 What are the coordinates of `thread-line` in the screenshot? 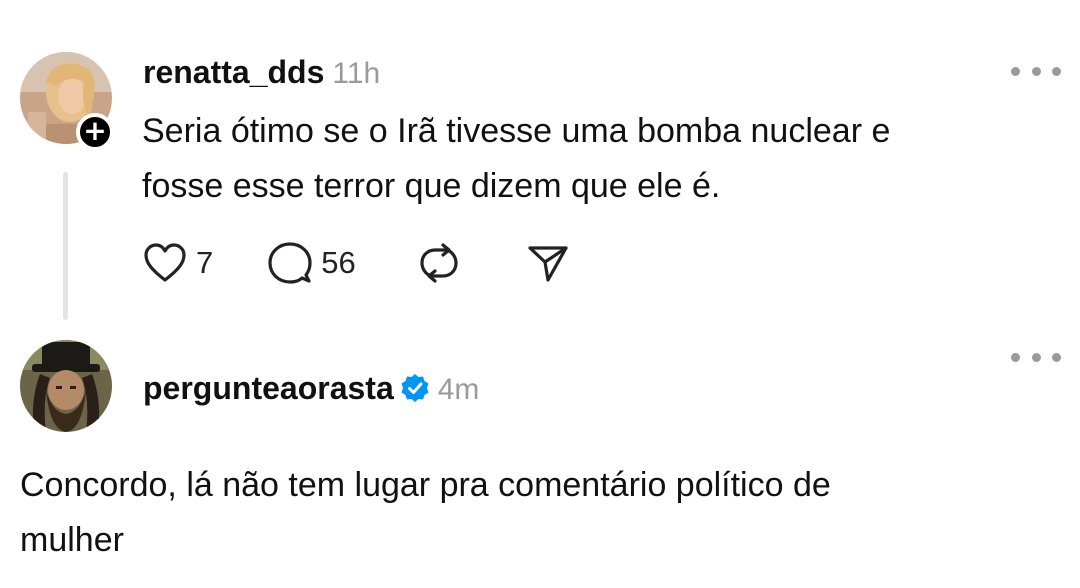 It's located at (65, 246).